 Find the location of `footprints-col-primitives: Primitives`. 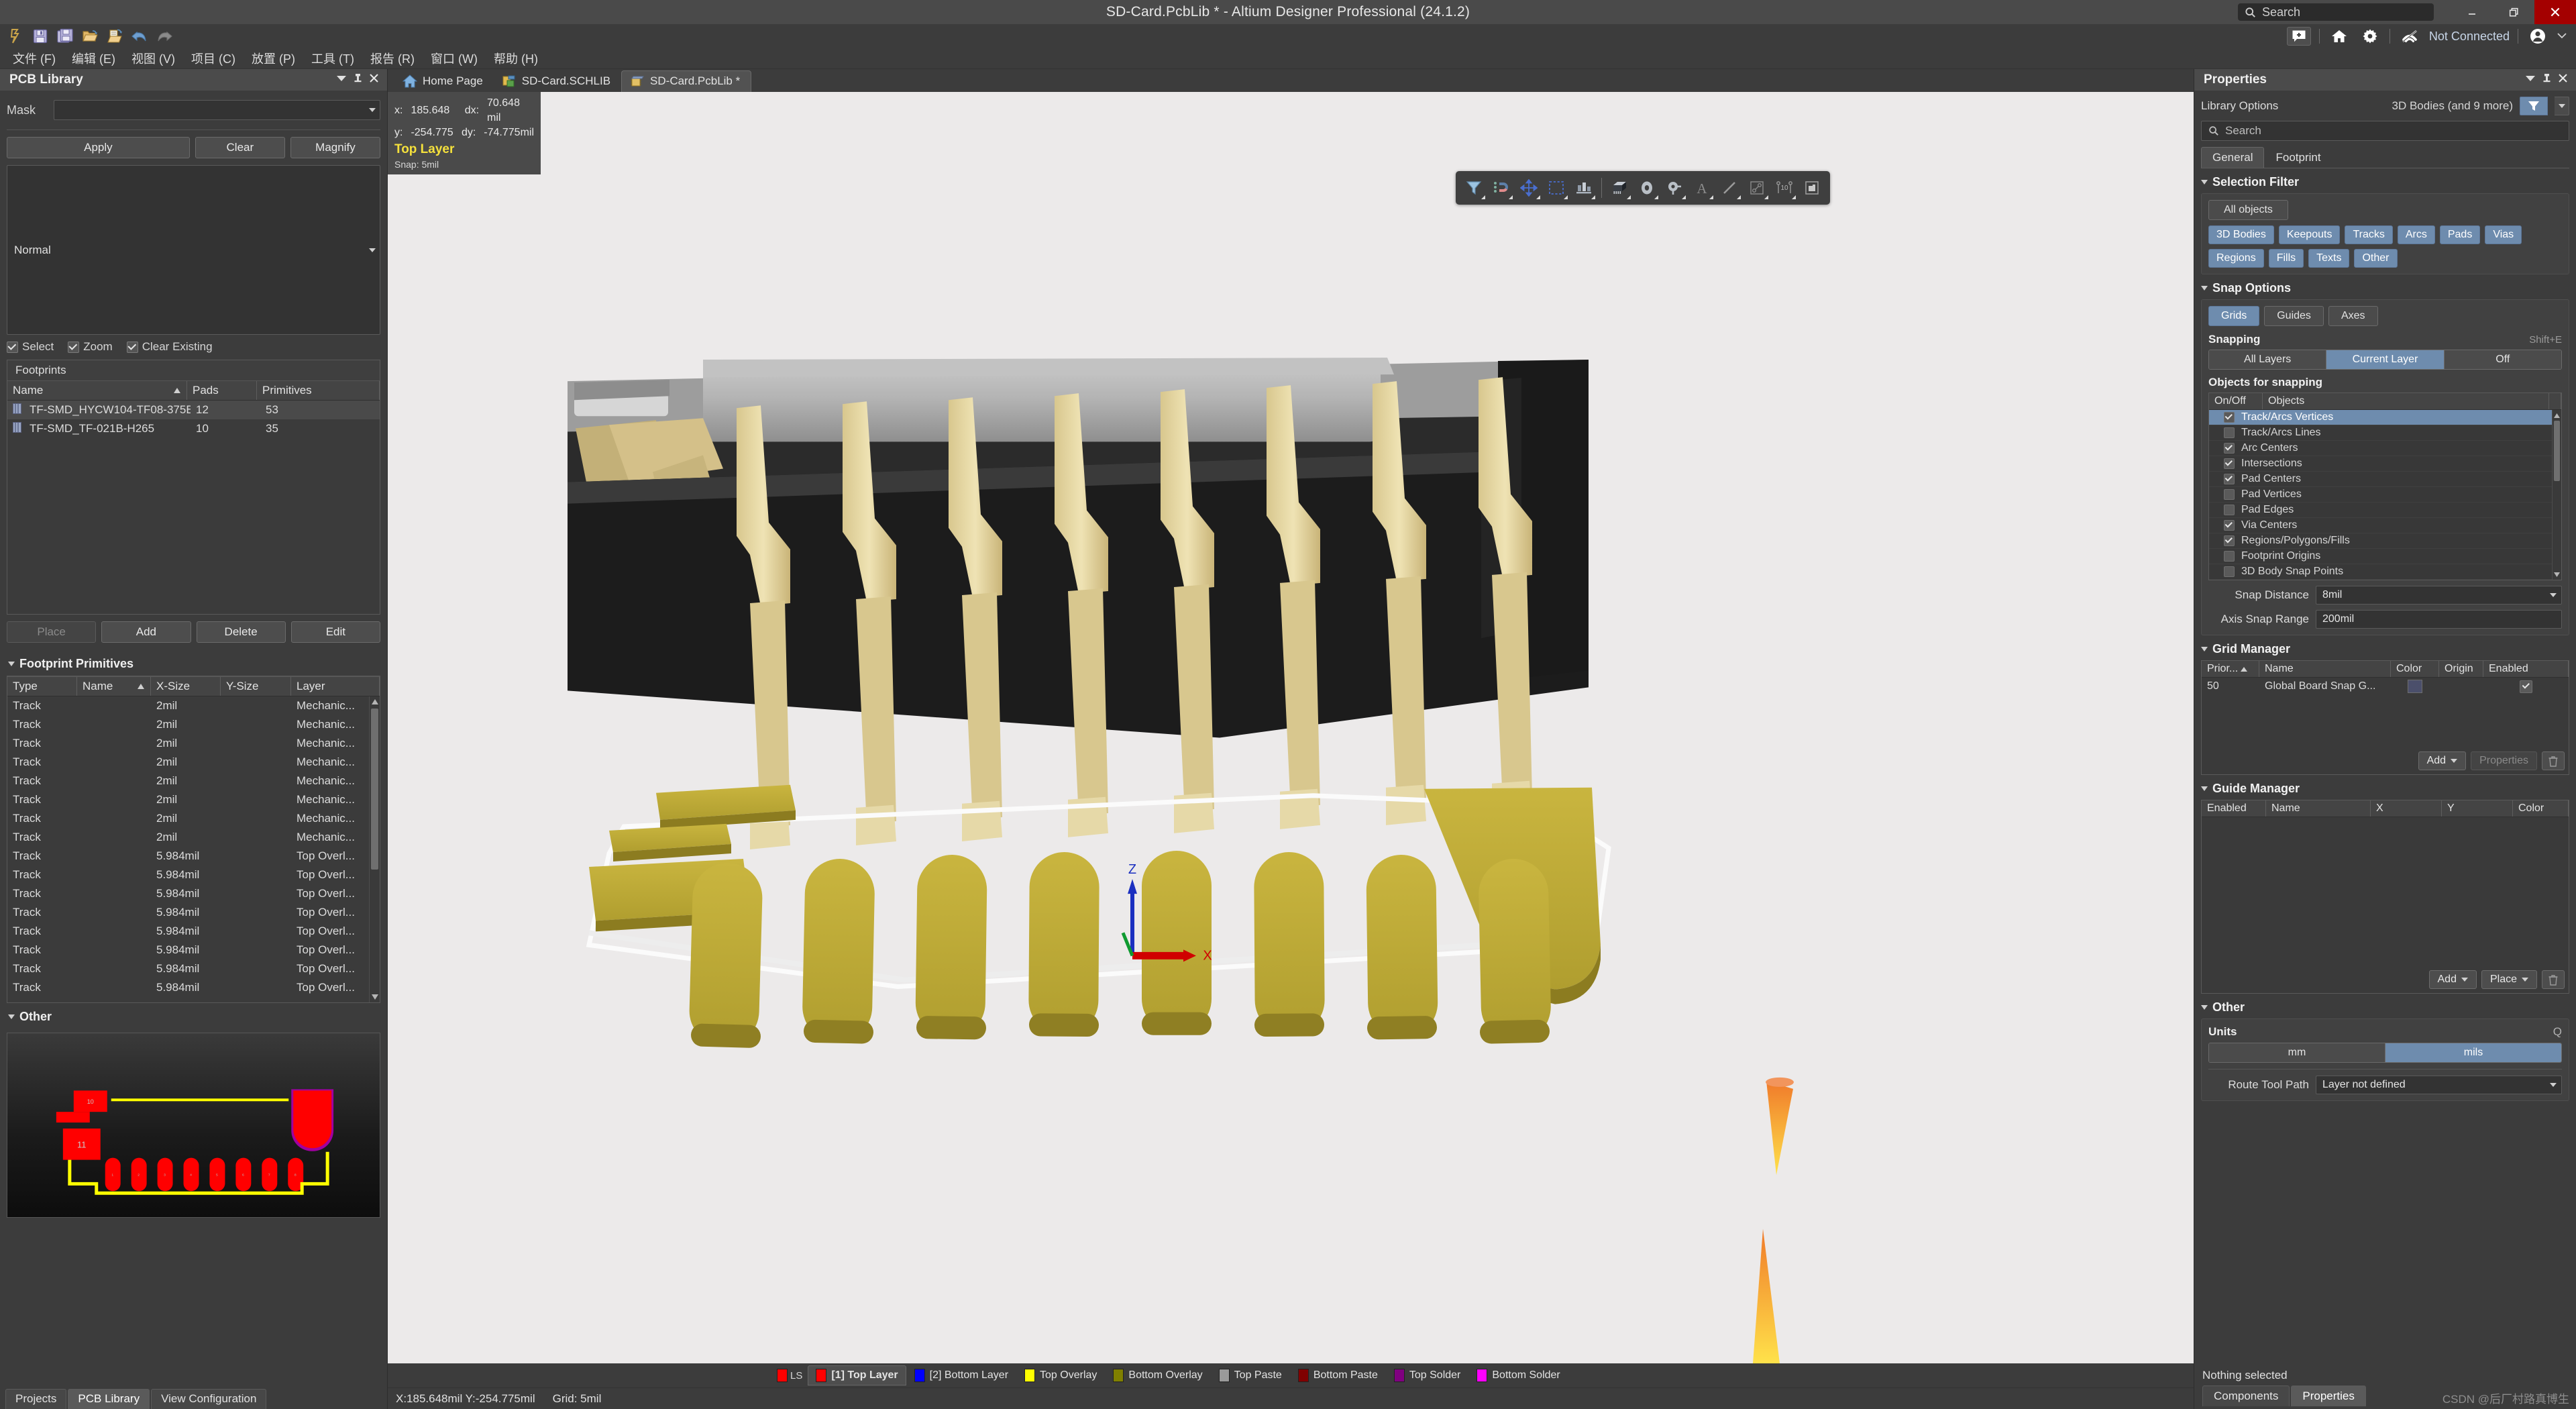

footprints-col-primitives: Primitives is located at coordinates (318, 390).